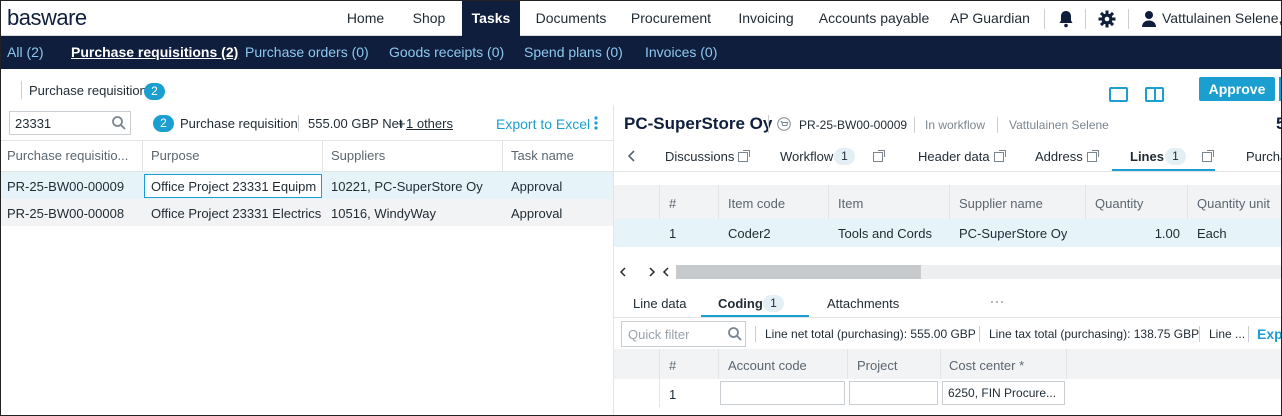 This screenshot has height=416, width=1282. Describe the element at coordinates (491, 18) in the screenshot. I see `nav-tasks: Tasks` at that location.